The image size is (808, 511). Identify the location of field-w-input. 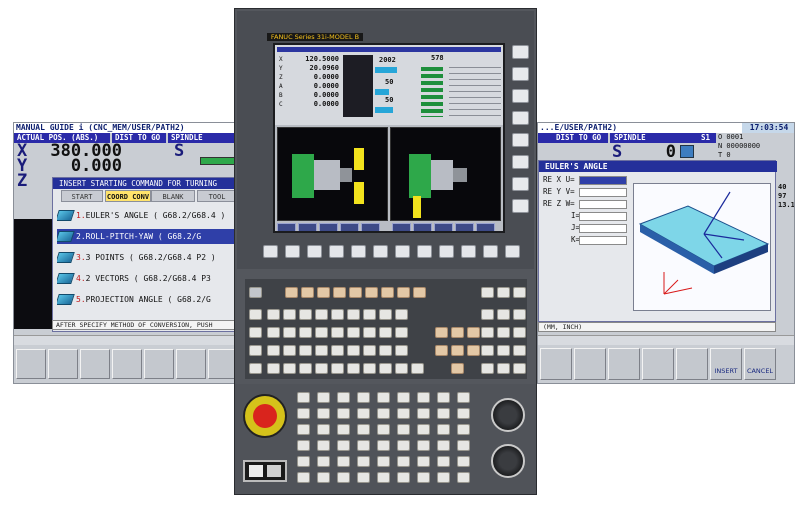
(603, 204).